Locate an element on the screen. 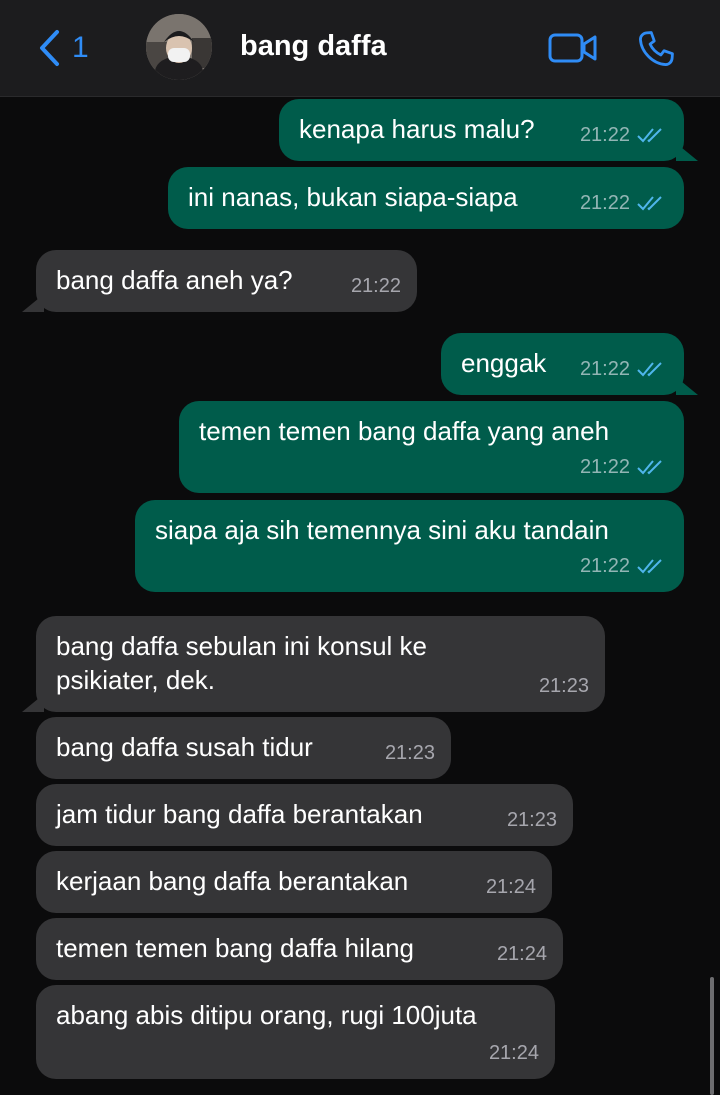  chevron-left-icon is located at coordinates (49, 48).